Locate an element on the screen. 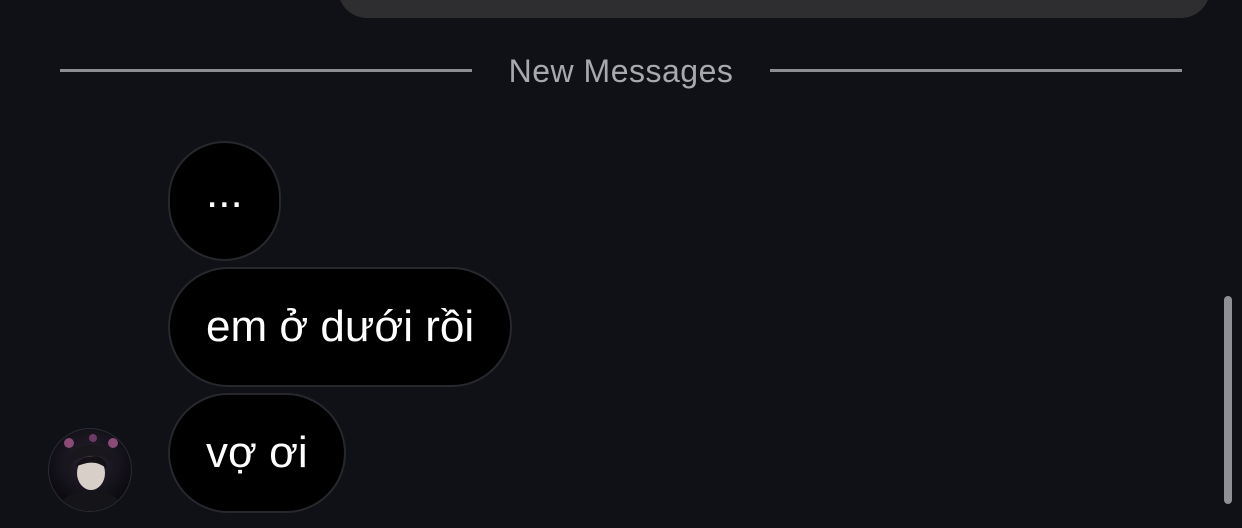  divider-line-left is located at coordinates (266, 70).